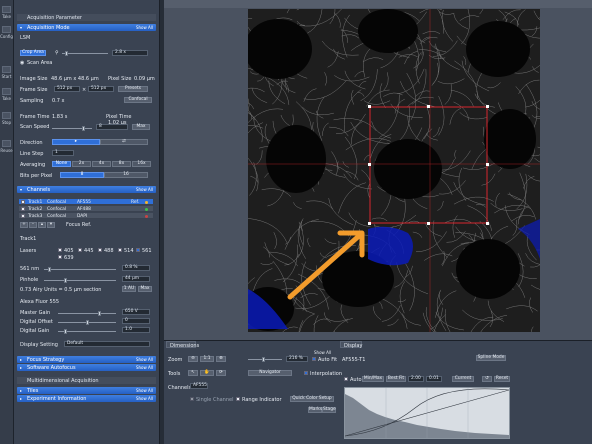 This screenshot has height=444, width=592. Describe the element at coordinates (141, 164) in the screenshot. I see `averaging-option-4: 16x` at that location.